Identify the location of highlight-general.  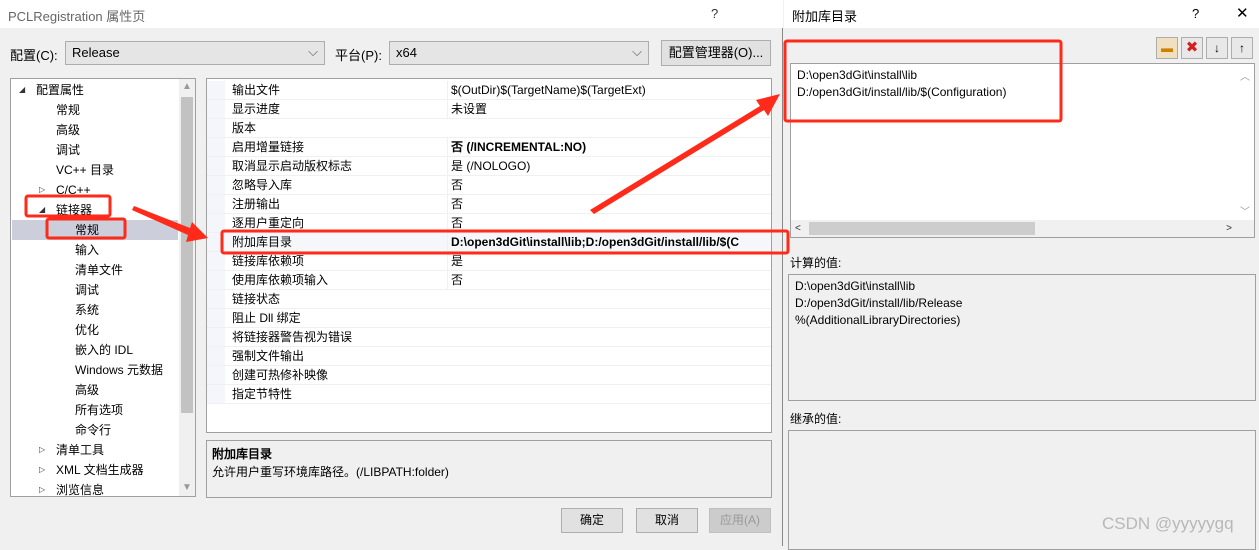
(86, 228).